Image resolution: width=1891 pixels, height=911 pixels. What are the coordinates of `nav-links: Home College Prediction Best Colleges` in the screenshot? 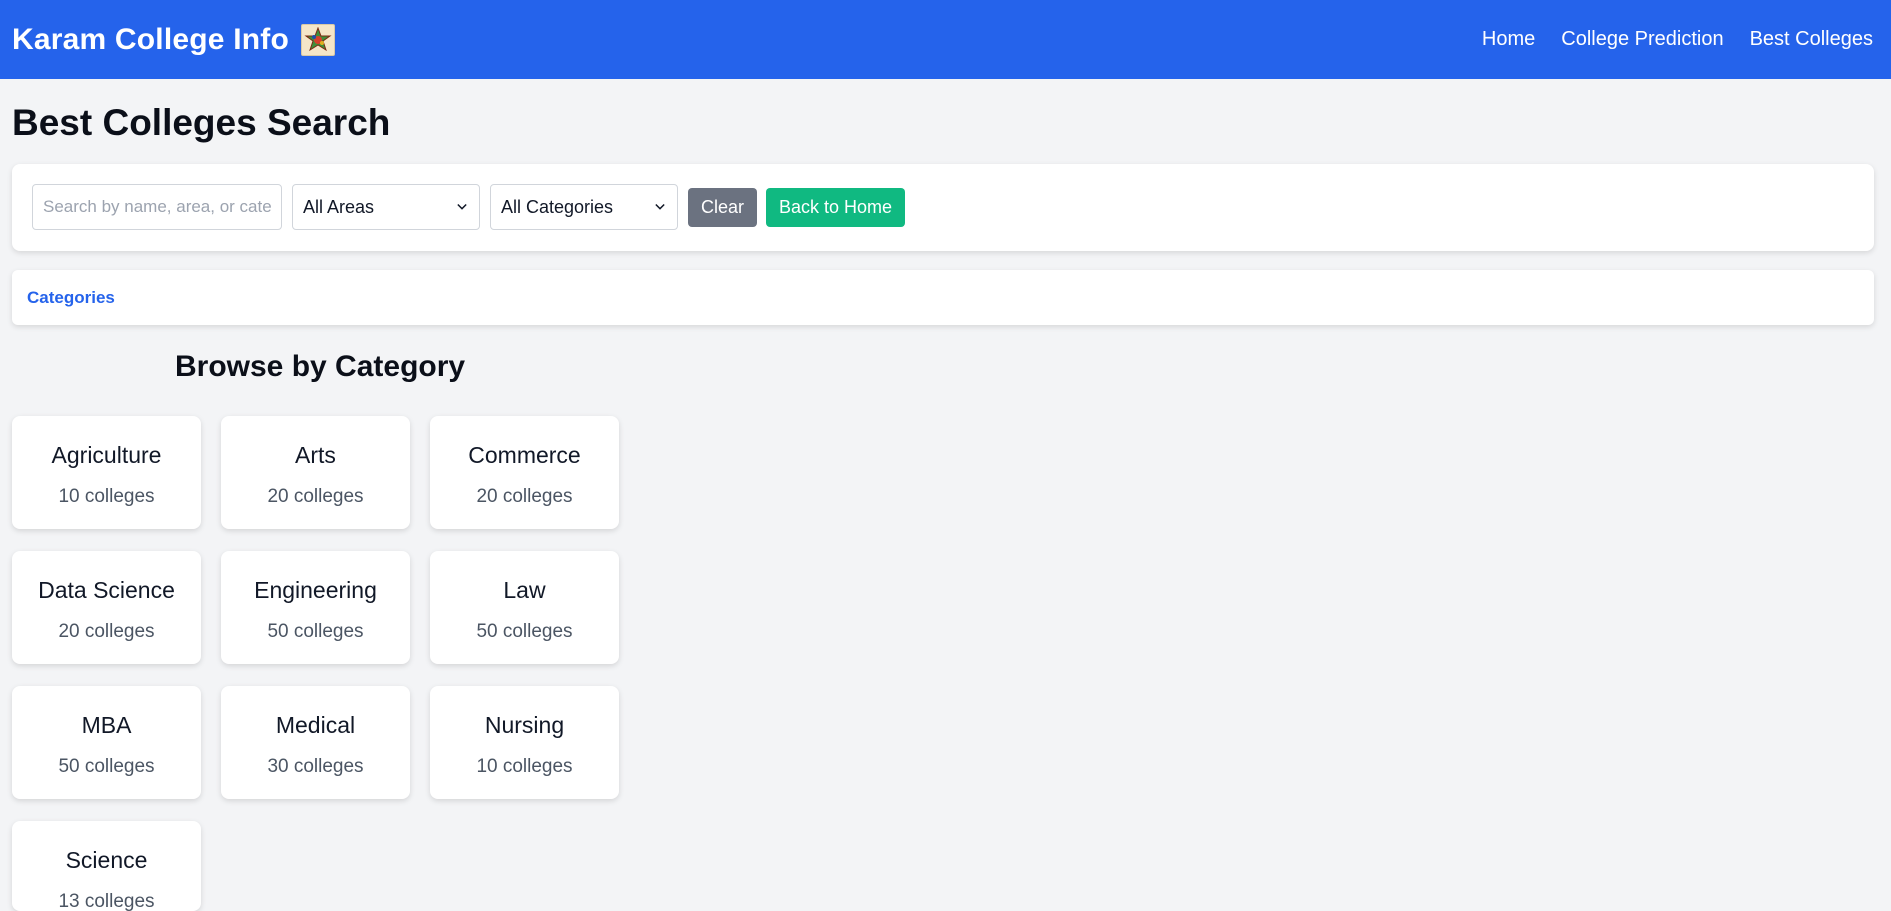 It's located at (1680, 39).